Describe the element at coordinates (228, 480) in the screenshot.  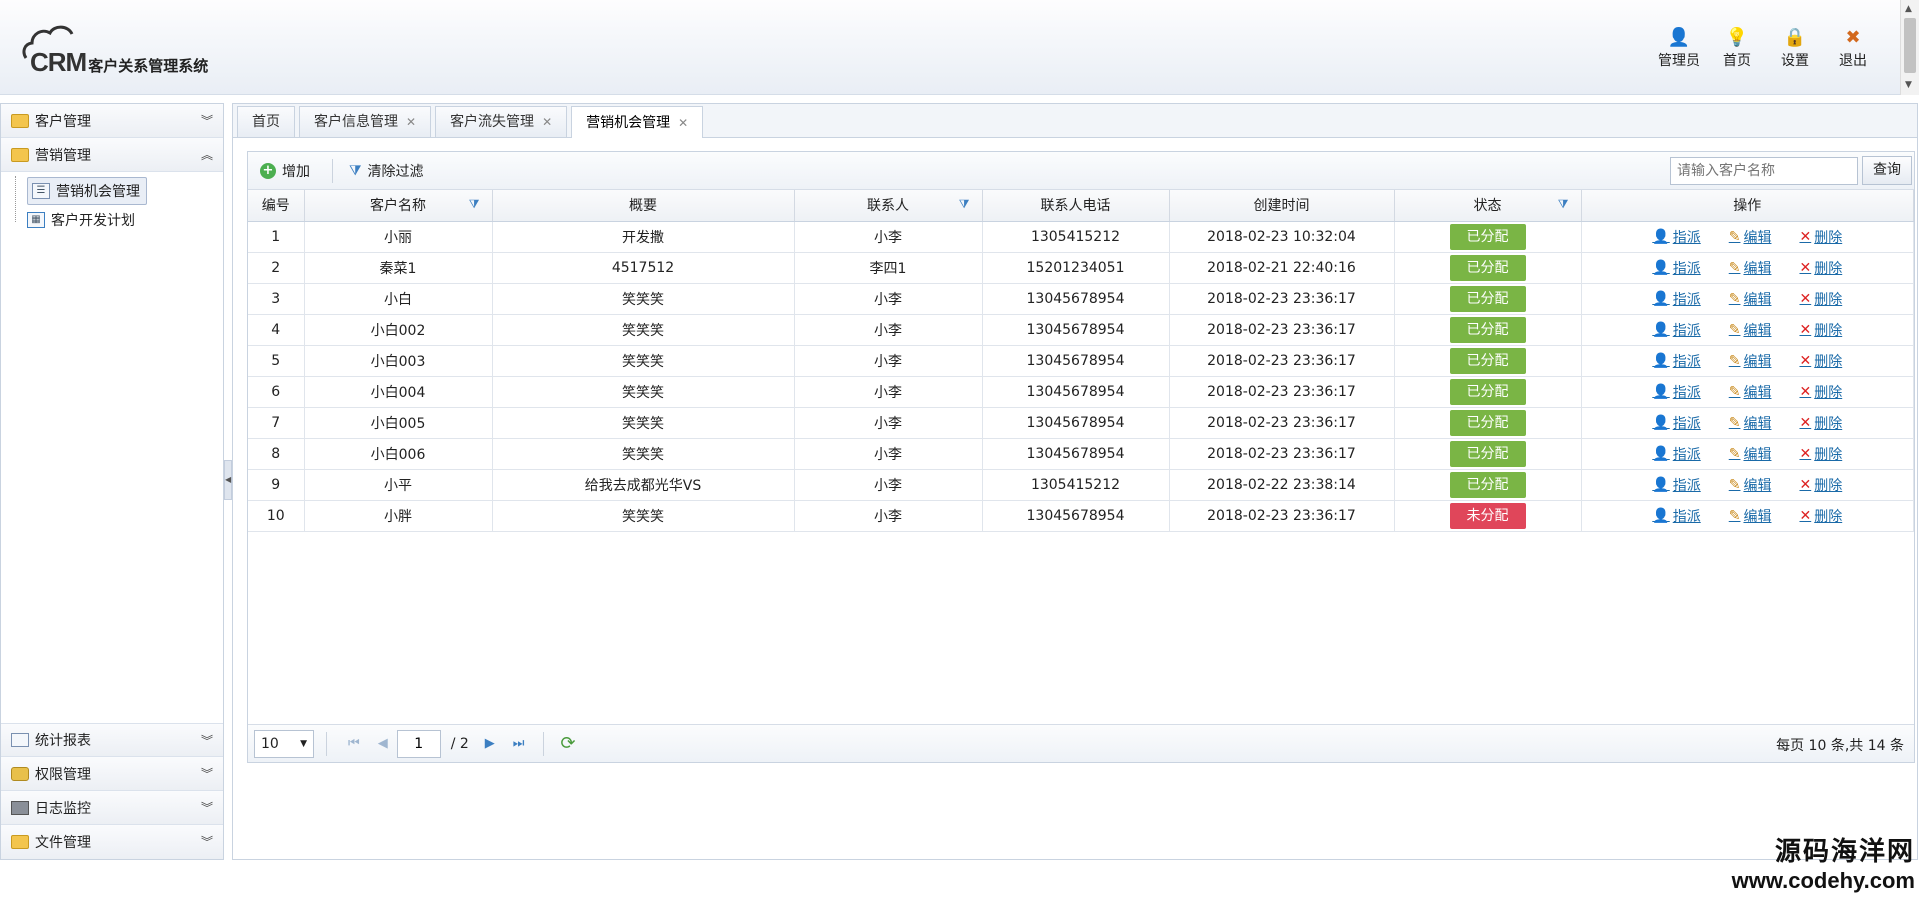
I see `sidebar-collapse-handle: ◀` at that location.